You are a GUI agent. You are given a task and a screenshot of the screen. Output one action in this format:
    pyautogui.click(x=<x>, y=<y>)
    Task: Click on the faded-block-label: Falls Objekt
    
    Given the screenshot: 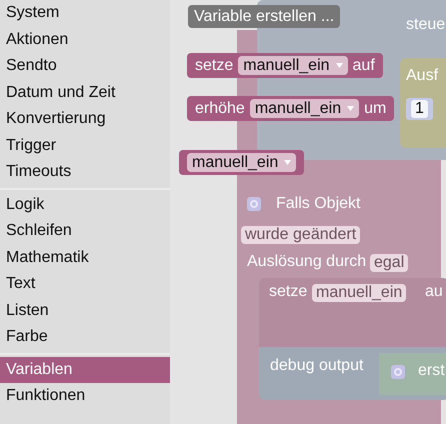 What is the action you would take?
    pyautogui.click(x=318, y=204)
    